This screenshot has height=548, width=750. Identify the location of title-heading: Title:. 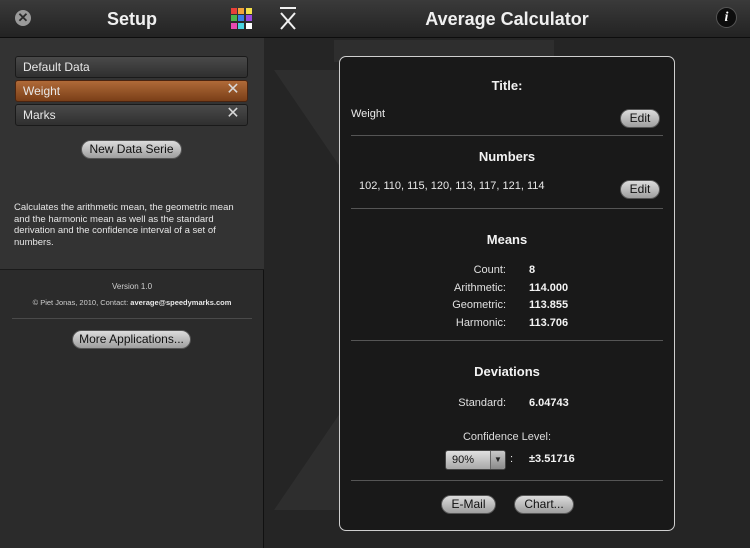
(507, 85).